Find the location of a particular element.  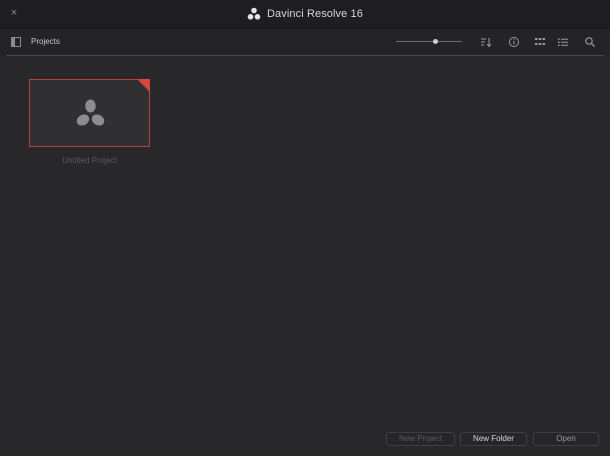

title-bar: × Davinci Resolve 16 is located at coordinates (305, 14).